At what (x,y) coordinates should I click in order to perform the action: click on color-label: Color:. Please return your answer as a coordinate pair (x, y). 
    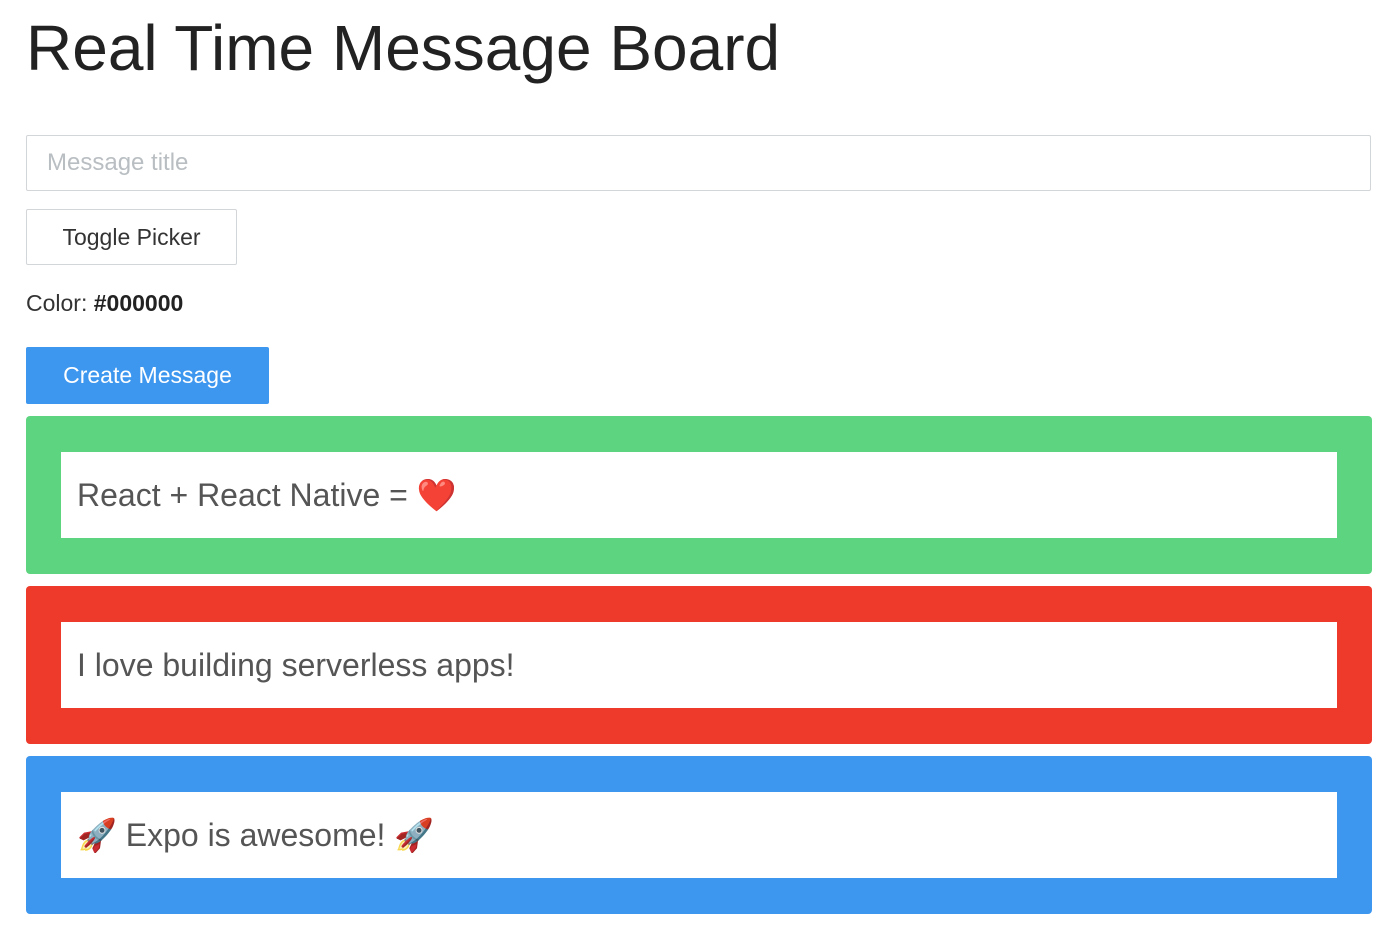
    Looking at the image, I should click on (57, 303).